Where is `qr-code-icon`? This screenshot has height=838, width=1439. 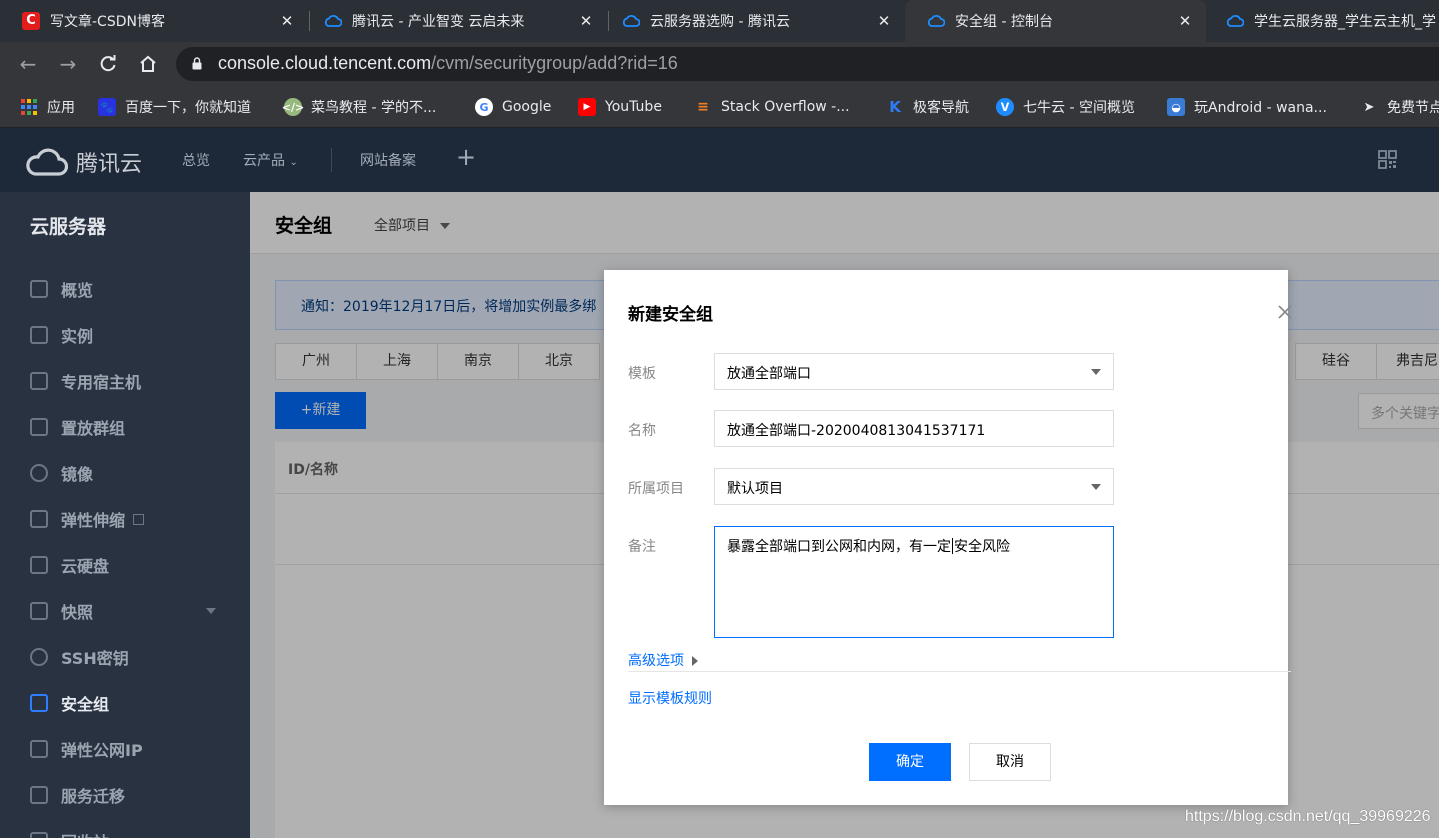
qr-code-icon is located at coordinates (1387, 159).